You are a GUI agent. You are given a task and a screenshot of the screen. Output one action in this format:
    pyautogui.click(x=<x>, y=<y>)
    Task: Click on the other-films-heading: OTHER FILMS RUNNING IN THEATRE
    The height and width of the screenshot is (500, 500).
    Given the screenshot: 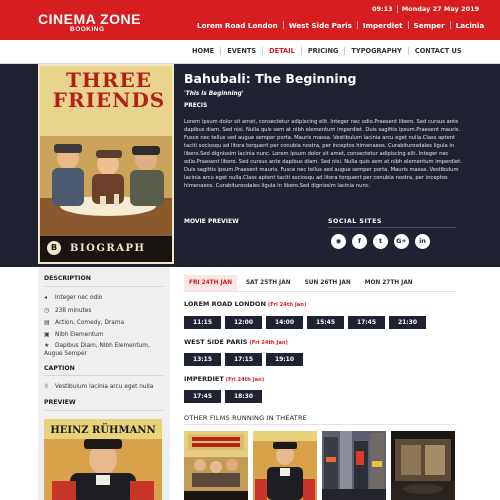 What is the action you would take?
    pyautogui.click(x=245, y=418)
    